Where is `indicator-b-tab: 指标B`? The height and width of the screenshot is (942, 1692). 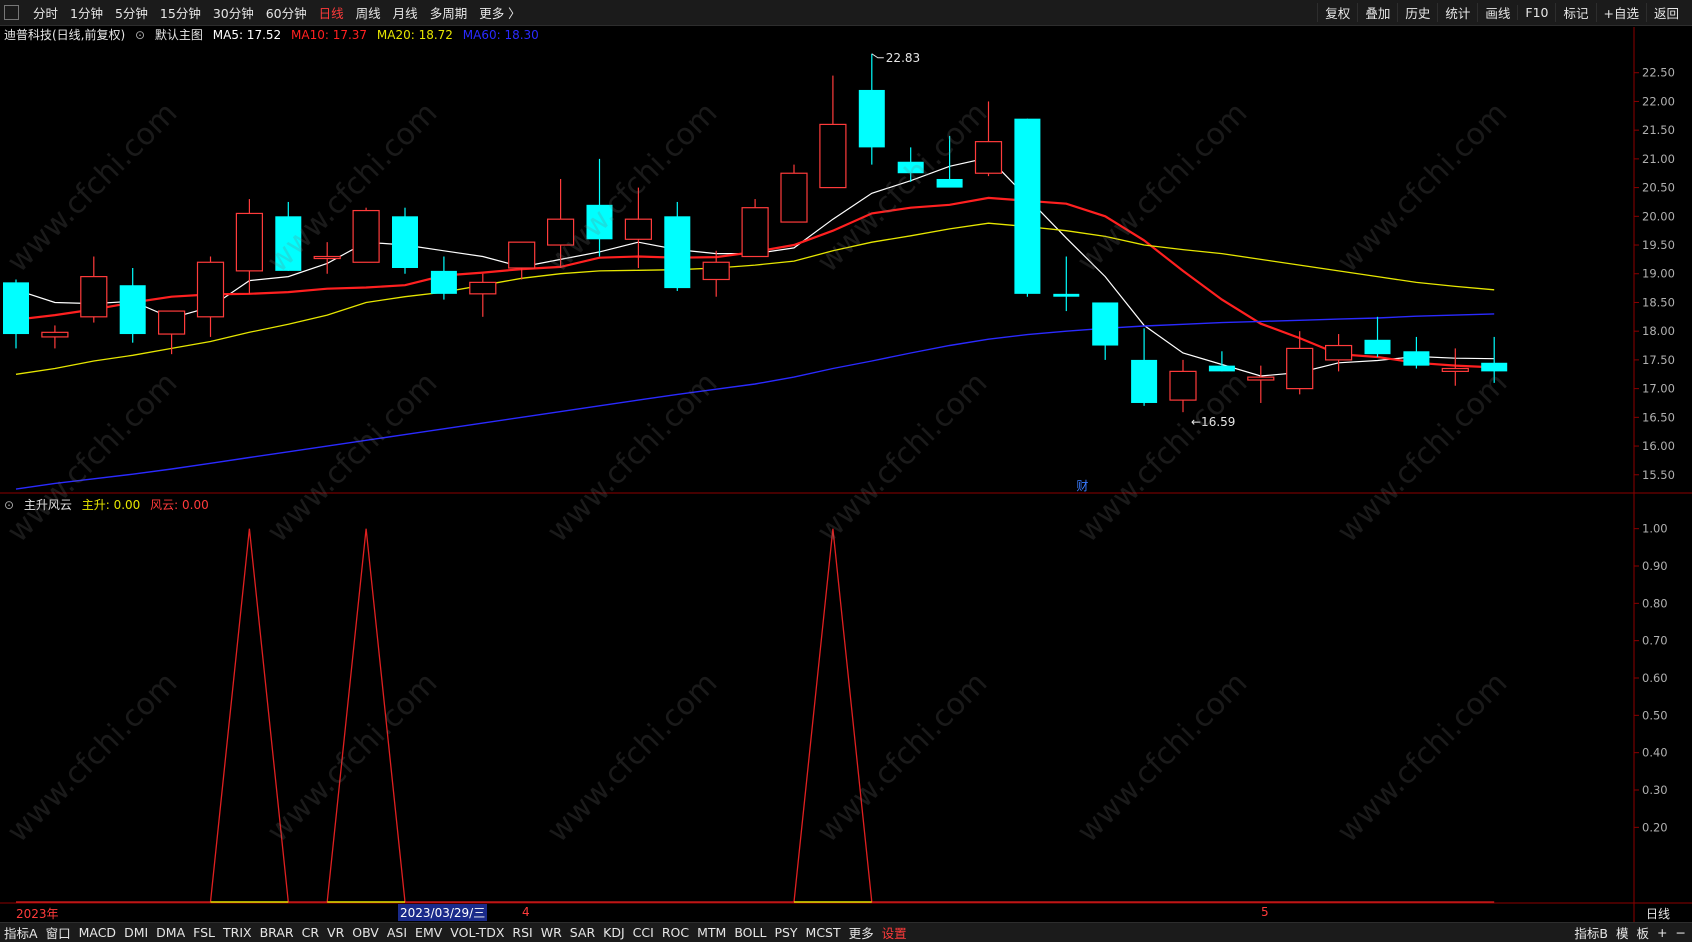
indicator-b-tab: 指标B is located at coordinates (1591, 932).